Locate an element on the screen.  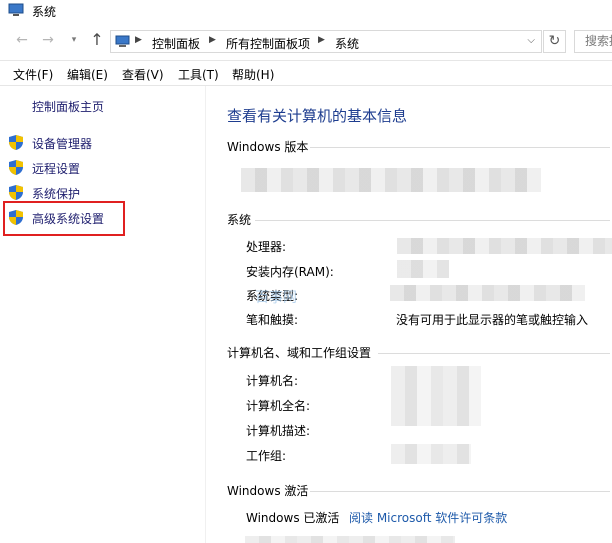
pen-touch-label: 笔和触摸: is located at coordinates (272, 320).